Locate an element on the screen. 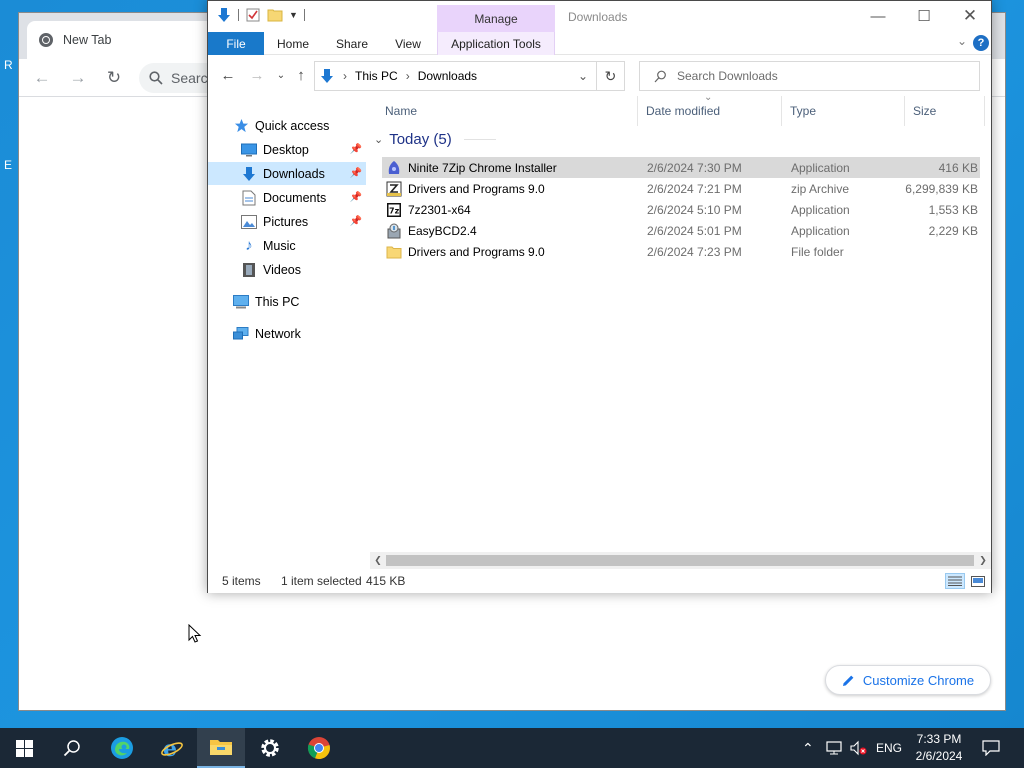  tab-home: Home is located at coordinates (293, 43).